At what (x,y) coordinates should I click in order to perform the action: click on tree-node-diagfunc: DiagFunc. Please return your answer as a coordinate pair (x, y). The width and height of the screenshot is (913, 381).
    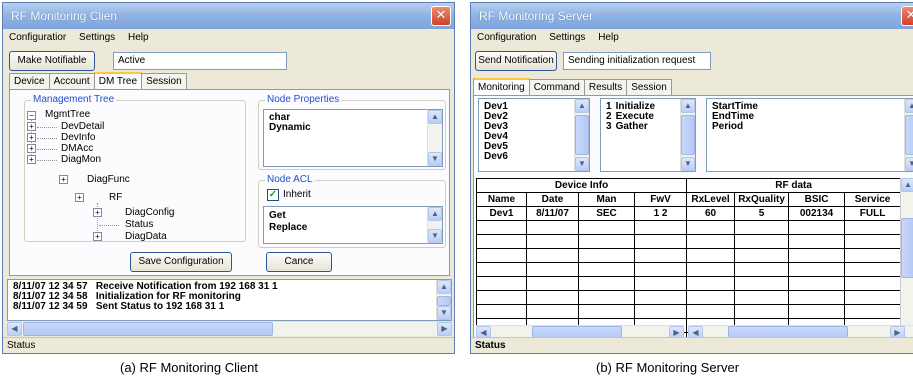
    Looking at the image, I should click on (108, 180).